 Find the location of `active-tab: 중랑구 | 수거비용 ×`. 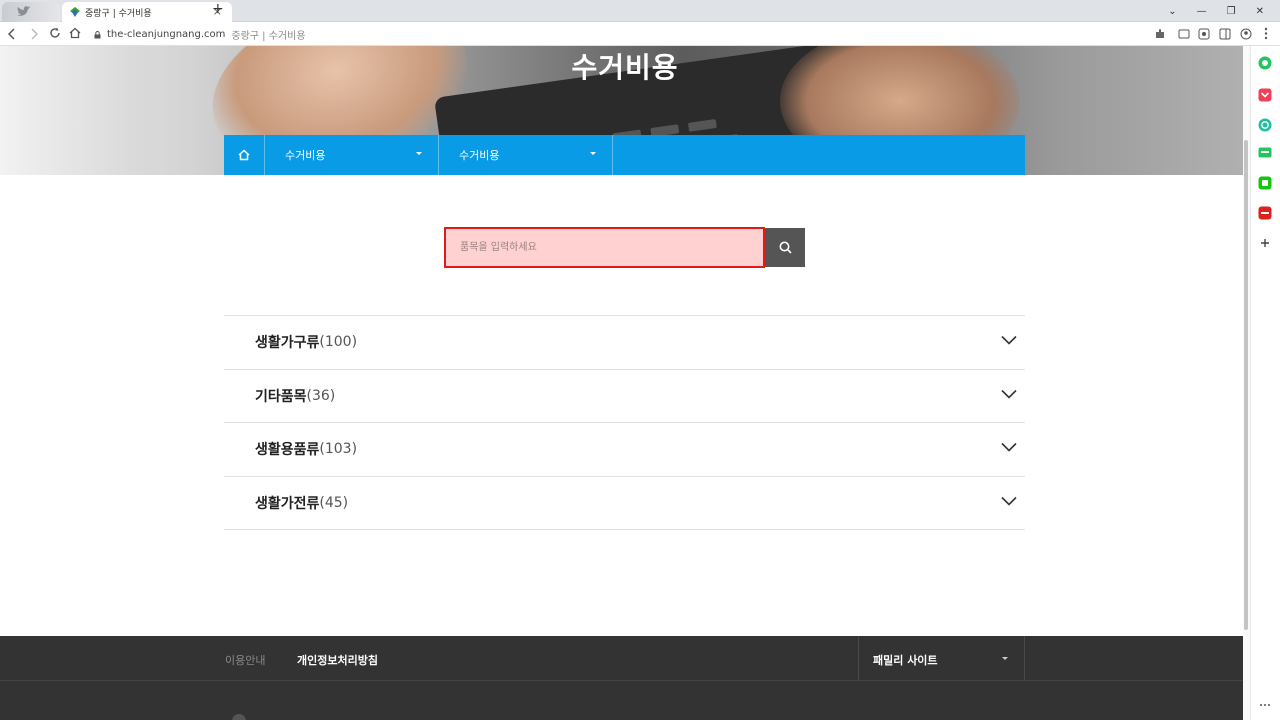

active-tab: 중랑구 | 수거비용 × is located at coordinates (147, 12).